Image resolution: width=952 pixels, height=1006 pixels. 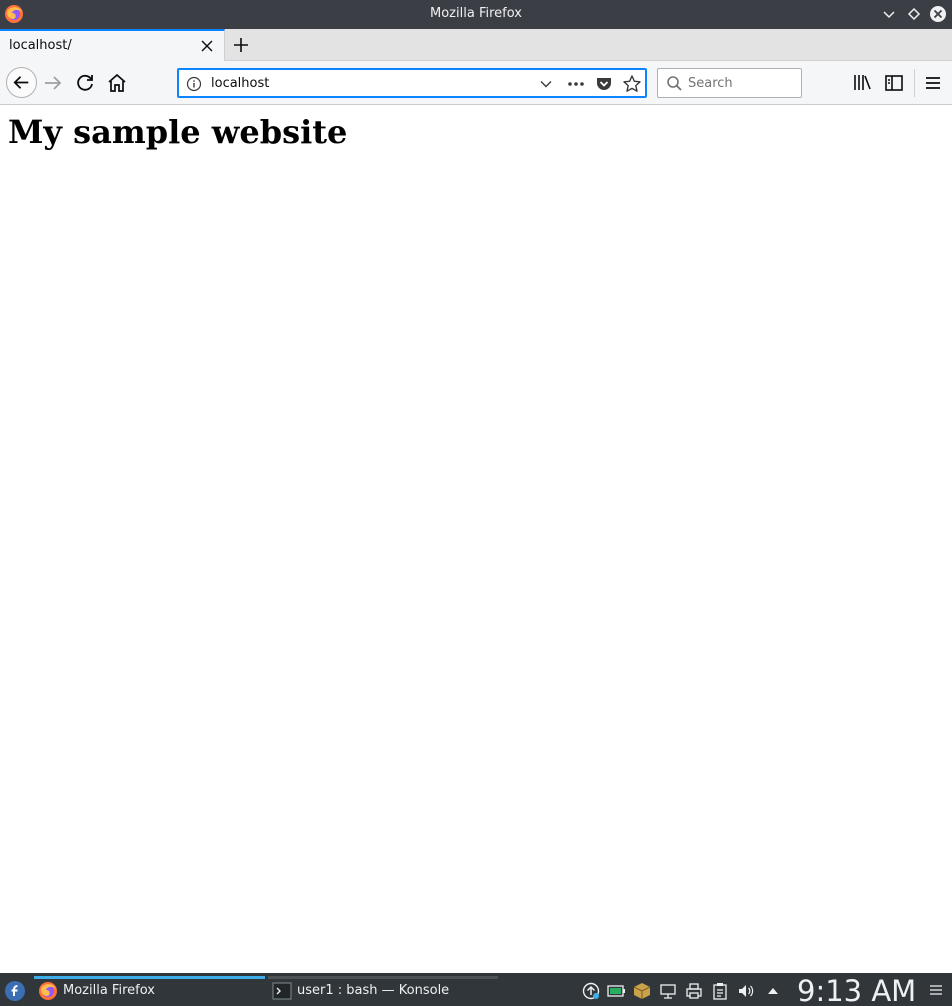 I want to click on volume-icon, so click(x=746, y=991).